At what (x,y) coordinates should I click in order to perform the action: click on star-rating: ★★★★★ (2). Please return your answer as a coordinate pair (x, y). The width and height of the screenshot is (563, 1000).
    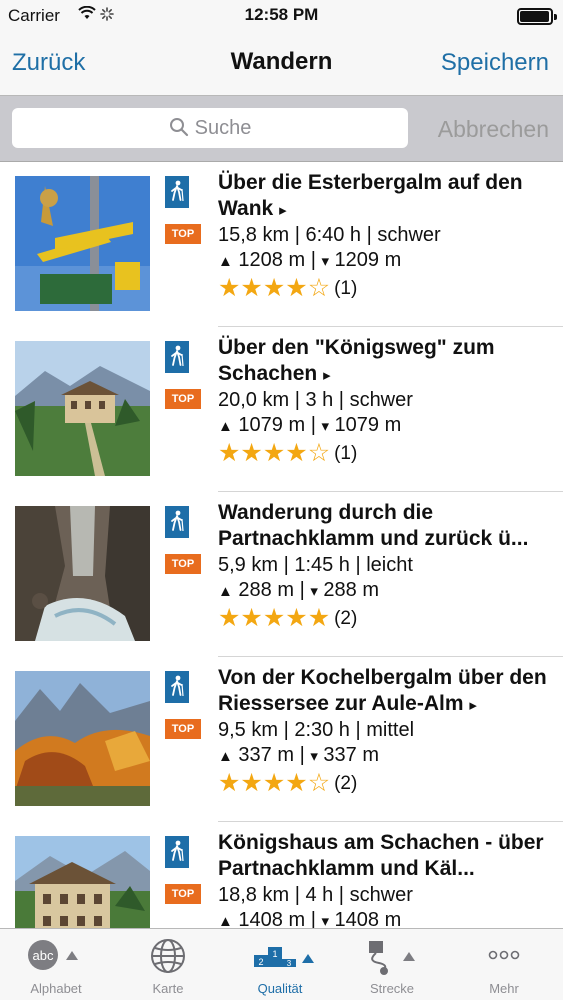
    Looking at the image, I should click on (287, 618).